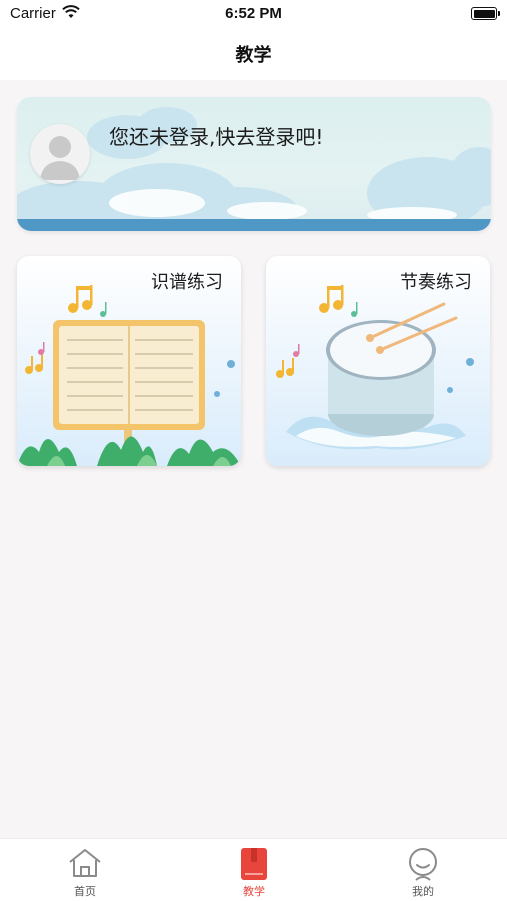 The width and height of the screenshot is (507, 901). What do you see at coordinates (423, 864) in the screenshot?
I see `profile-icon` at bounding box center [423, 864].